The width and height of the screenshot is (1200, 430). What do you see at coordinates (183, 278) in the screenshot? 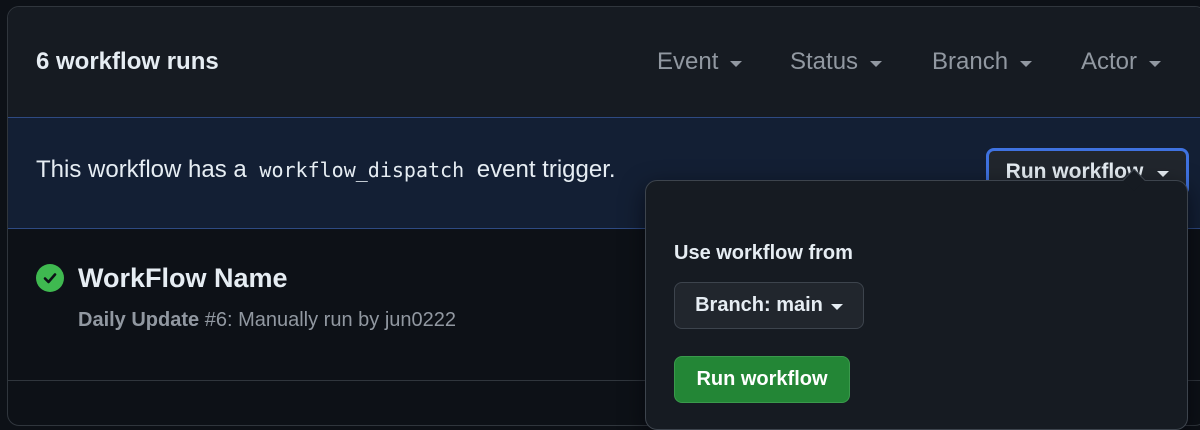
I see `run-title: WorkFlow Name` at bounding box center [183, 278].